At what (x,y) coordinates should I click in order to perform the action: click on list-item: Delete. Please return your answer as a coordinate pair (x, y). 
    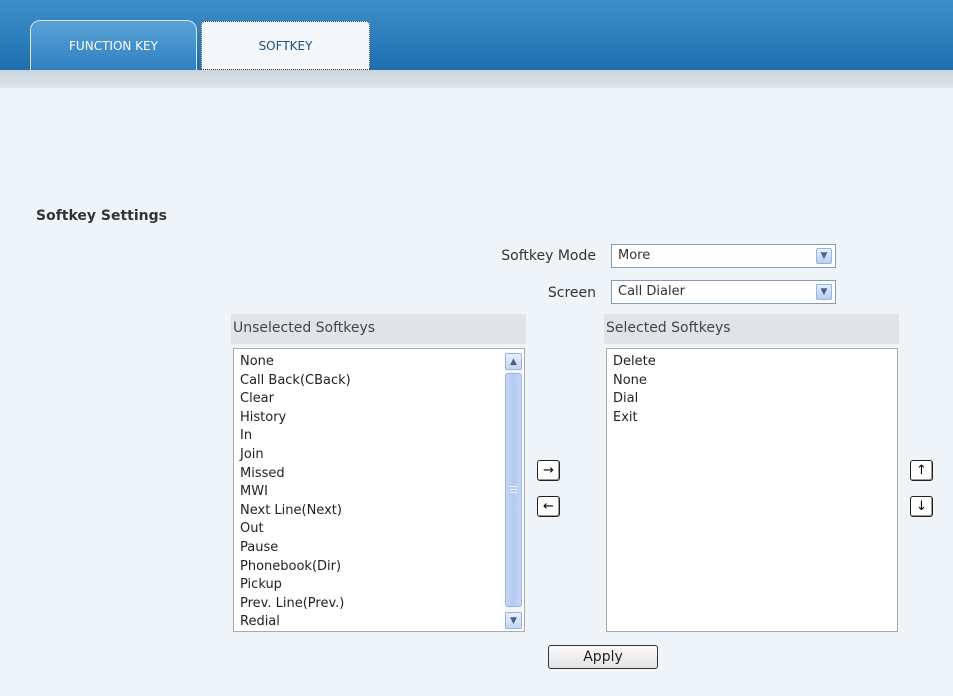
    Looking at the image, I should click on (755, 362).